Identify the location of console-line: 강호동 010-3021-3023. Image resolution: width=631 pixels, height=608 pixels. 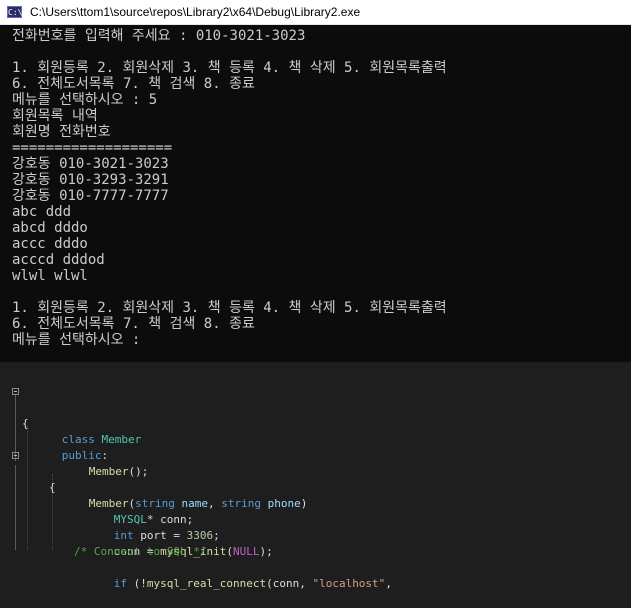
(90, 164).